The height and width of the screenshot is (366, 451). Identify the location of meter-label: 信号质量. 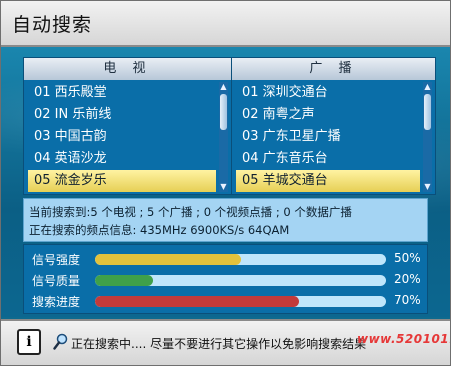
(56, 281).